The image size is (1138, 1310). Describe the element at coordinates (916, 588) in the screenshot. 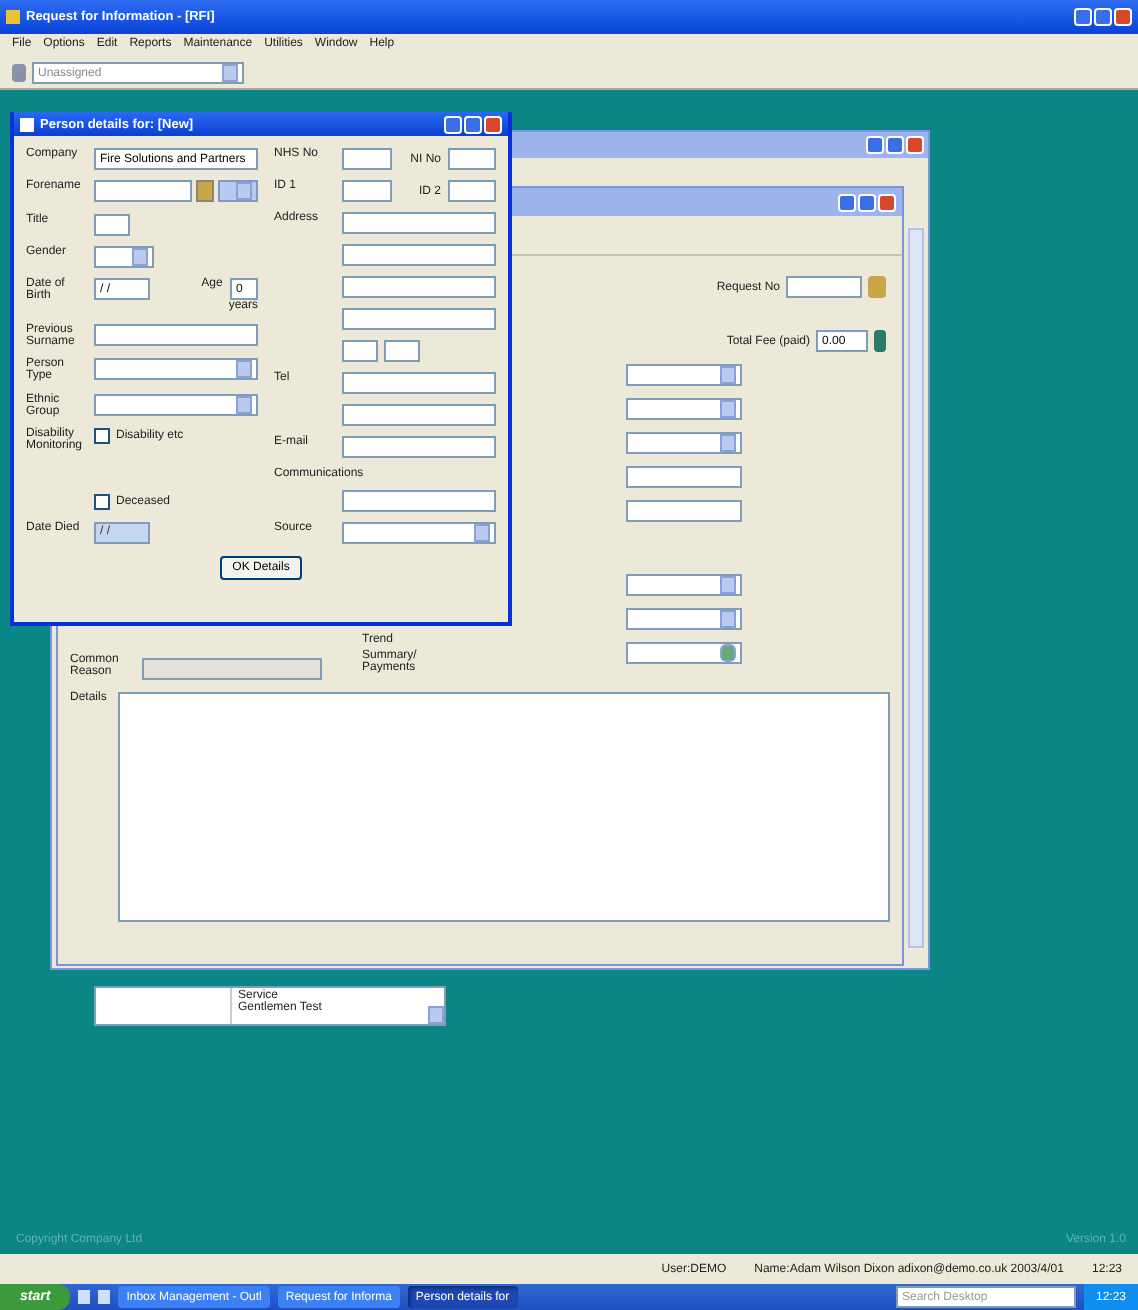

I see `scrollbar` at that location.